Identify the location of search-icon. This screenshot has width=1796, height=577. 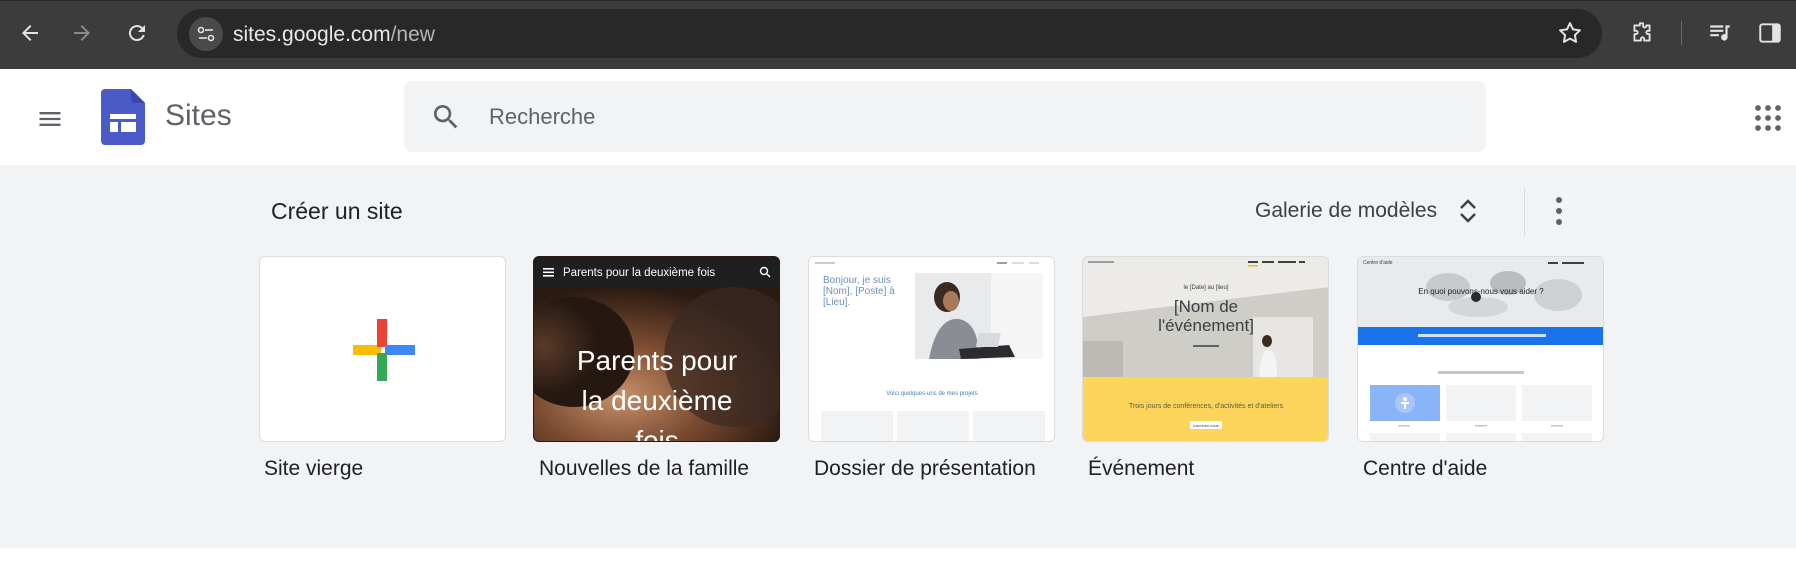
(446, 117).